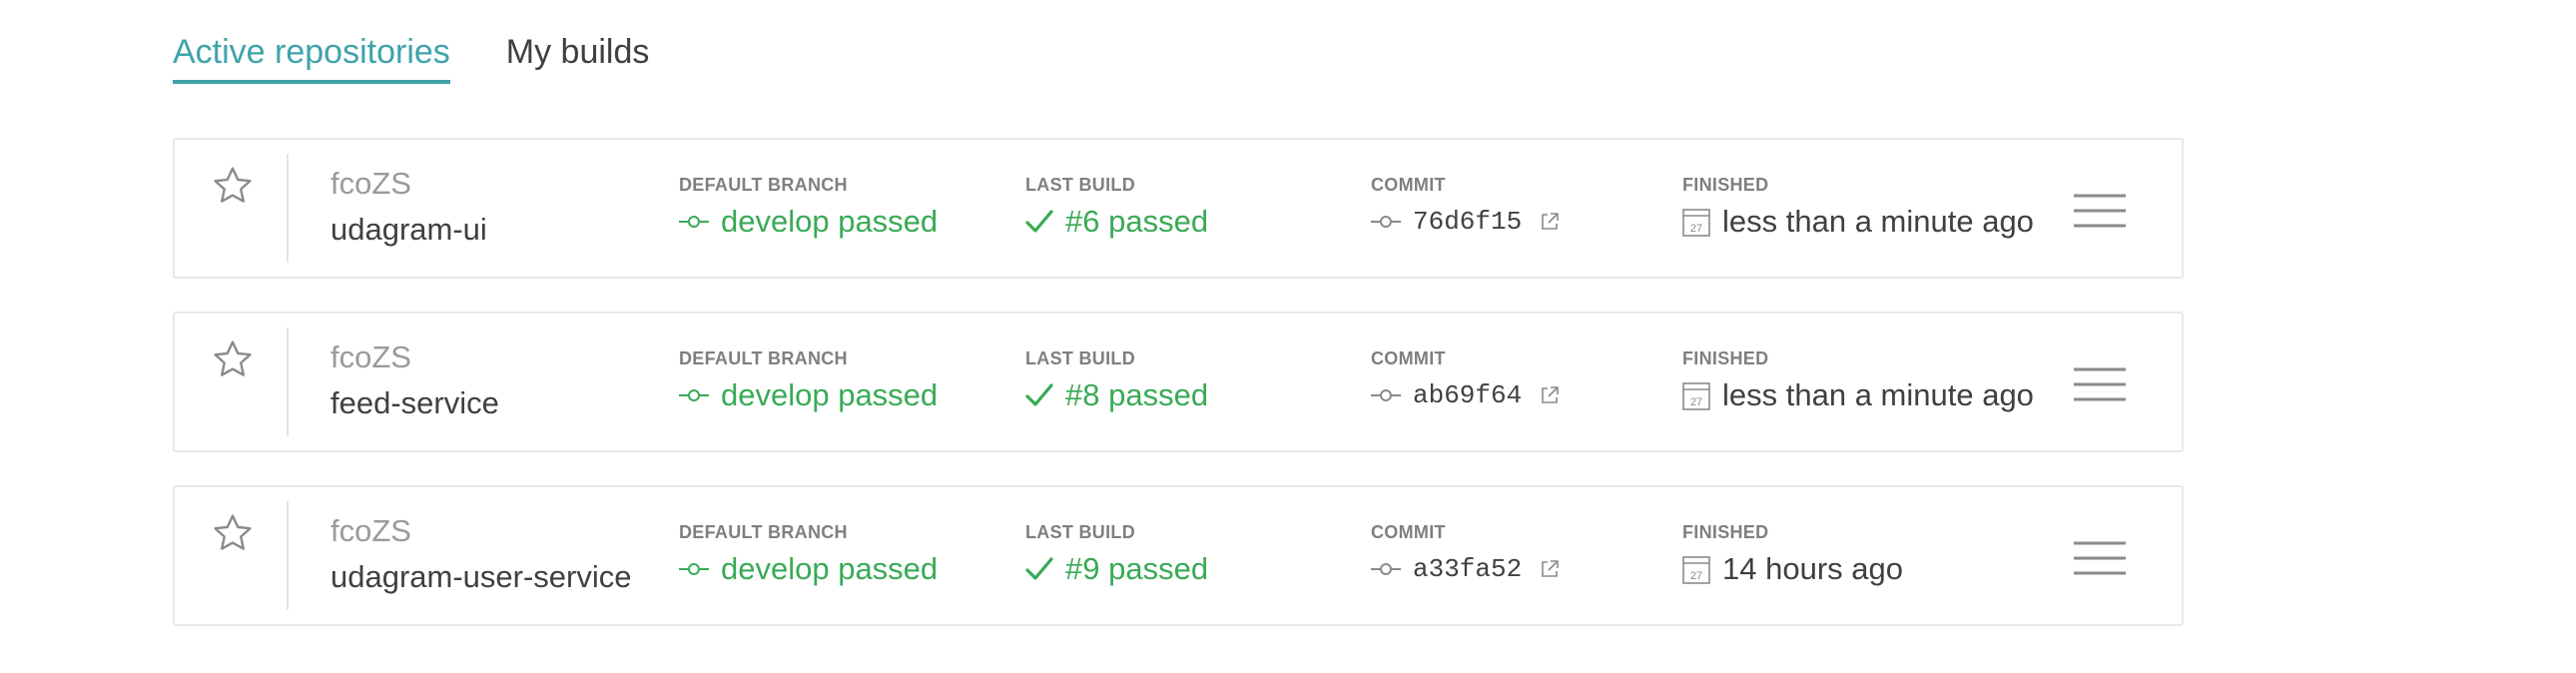 The image size is (2576, 673). I want to click on tab-active-repositories: Active repositories, so click(311, 56).